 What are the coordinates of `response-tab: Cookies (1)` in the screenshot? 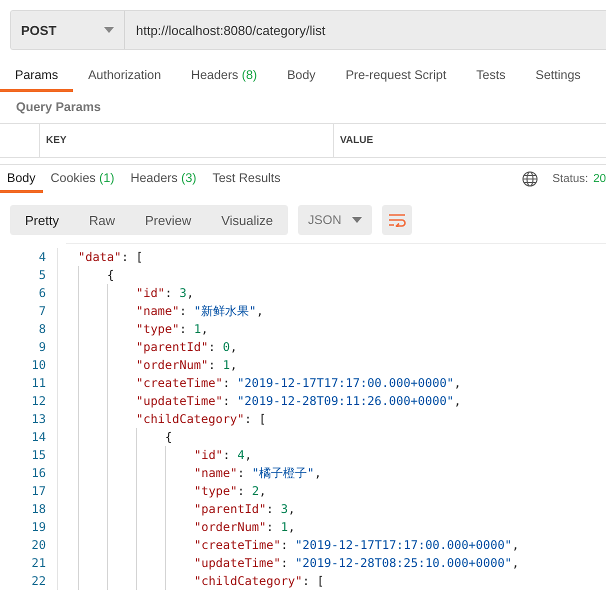 It's located at (82, 179).